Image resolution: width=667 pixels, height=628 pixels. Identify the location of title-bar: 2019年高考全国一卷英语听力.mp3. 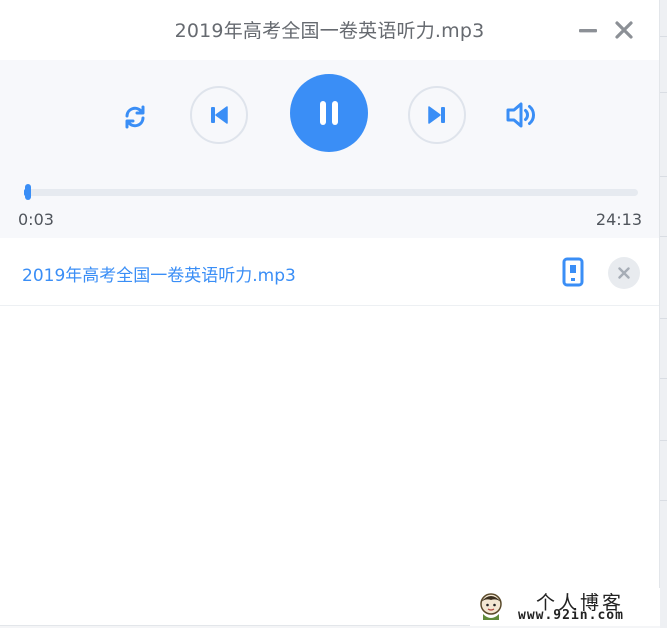
(329, 30).